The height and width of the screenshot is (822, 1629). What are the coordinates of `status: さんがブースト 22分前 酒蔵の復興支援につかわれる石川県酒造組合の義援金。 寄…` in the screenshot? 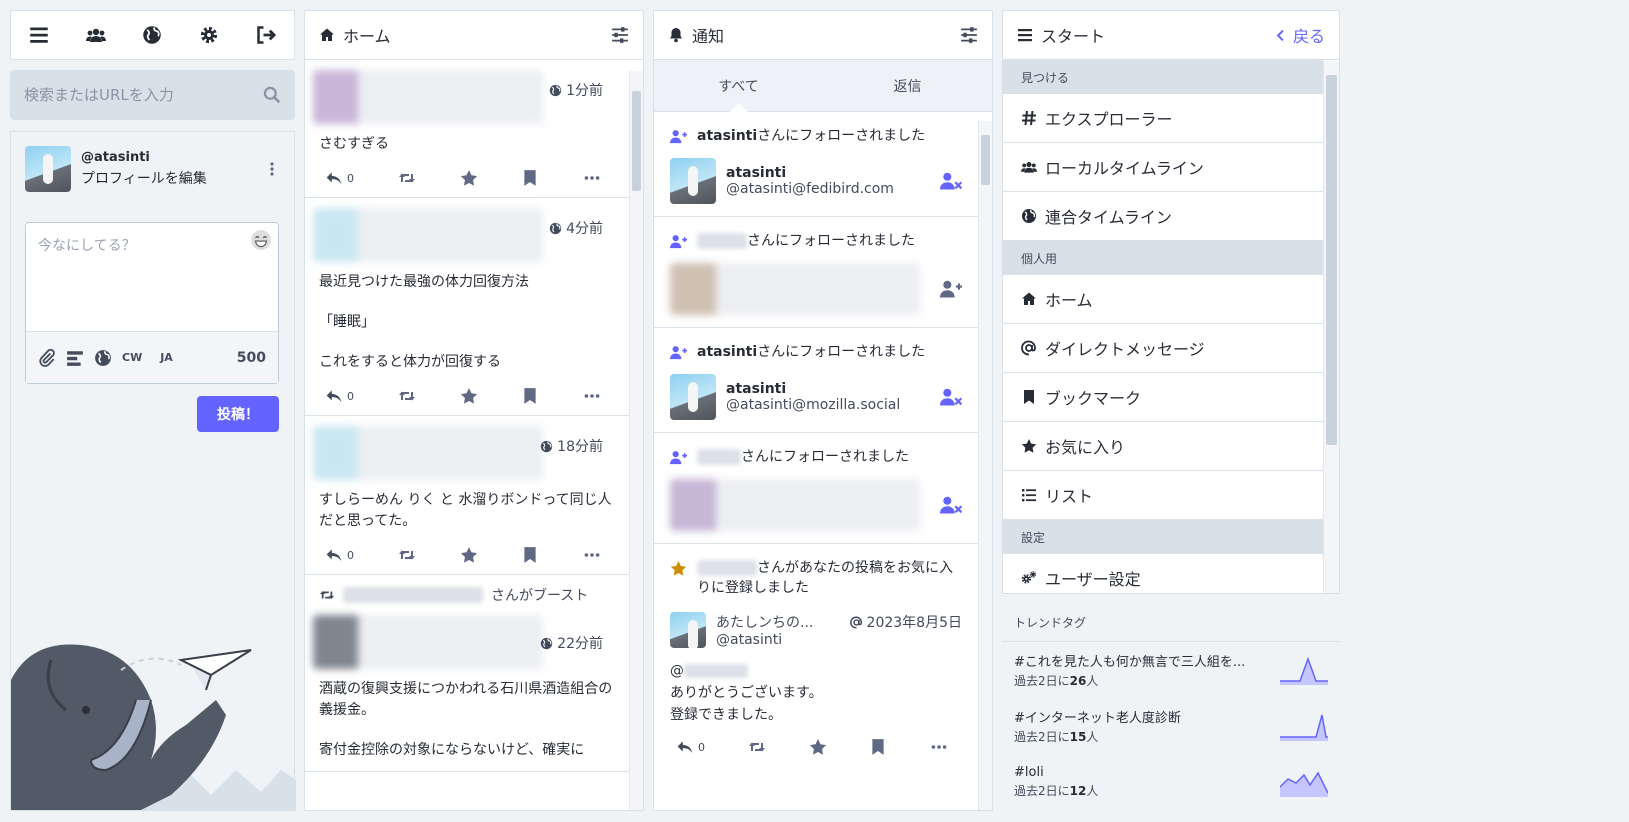 It's located at (467, 673).